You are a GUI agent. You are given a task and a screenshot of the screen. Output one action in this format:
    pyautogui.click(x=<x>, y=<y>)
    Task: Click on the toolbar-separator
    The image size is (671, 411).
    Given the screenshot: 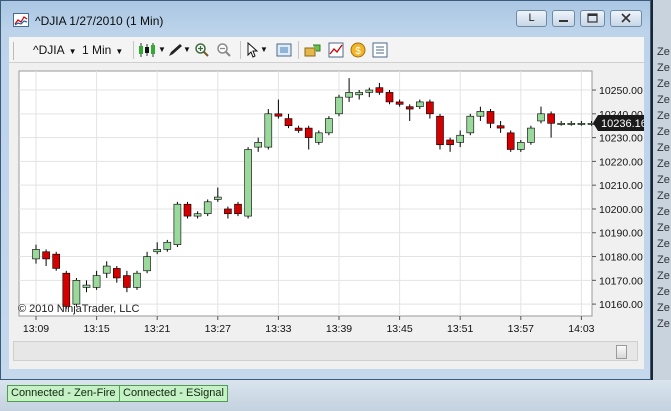 What is the action you would take?
    pyautogui.click(x=298, y=50)
    